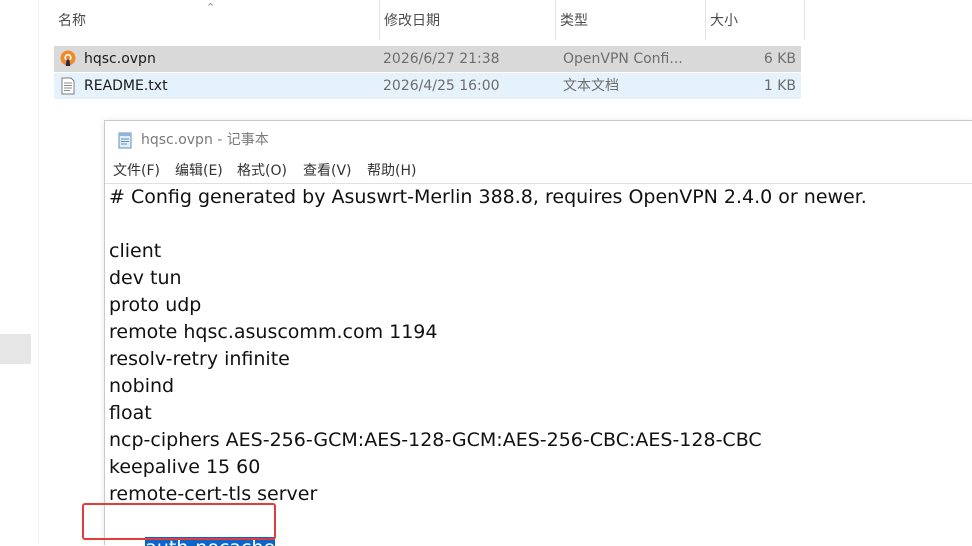 This screenshot has height=546, width=972. What do you see at coordinates (125, 140) in the screenshot?
I see `notepad-icon` at bounding box center [125, 140].